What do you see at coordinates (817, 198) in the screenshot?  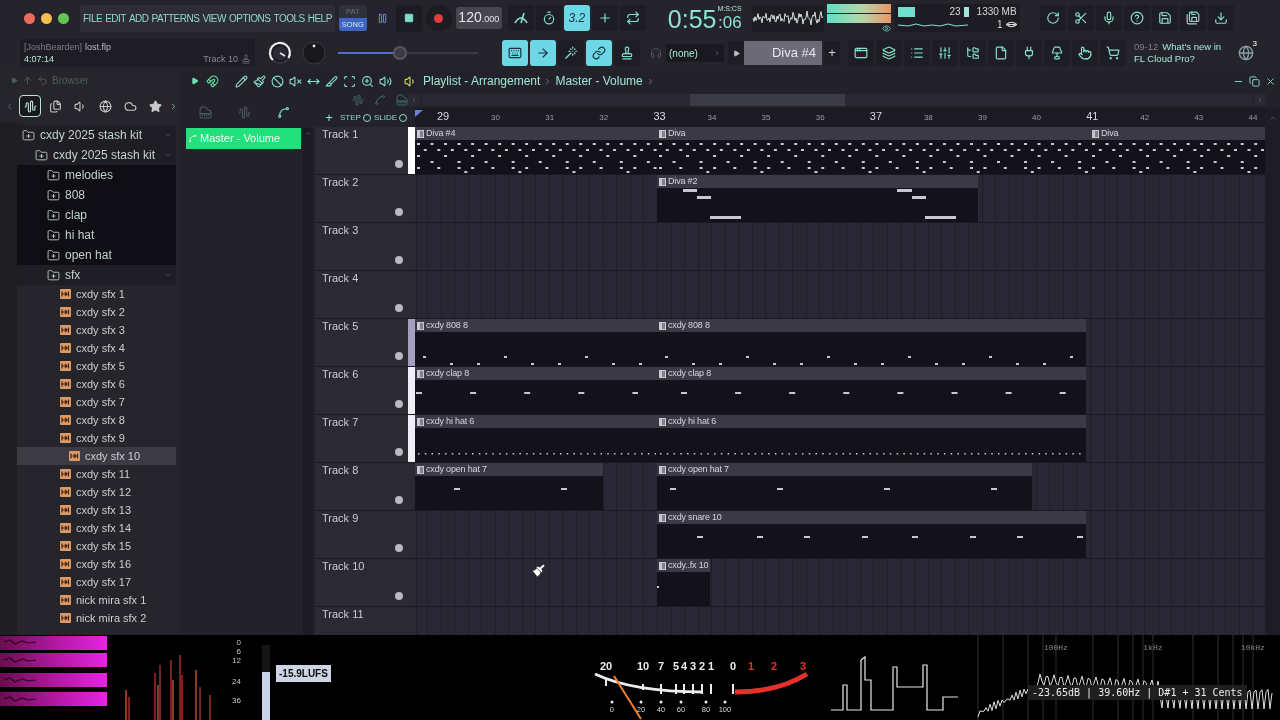 I see `clip: Diva #2` at bounding box center [817, 198].